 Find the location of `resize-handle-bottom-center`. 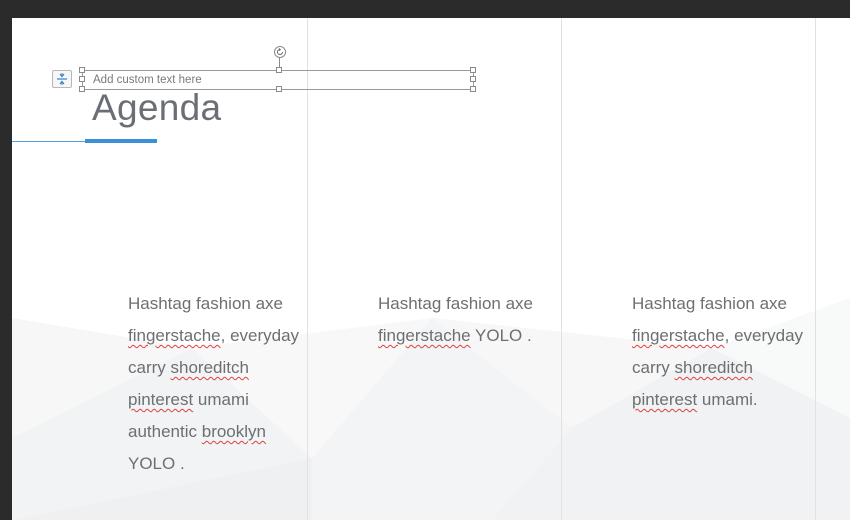

resize-handle-bottom-center is located at coordinates (279, 89).